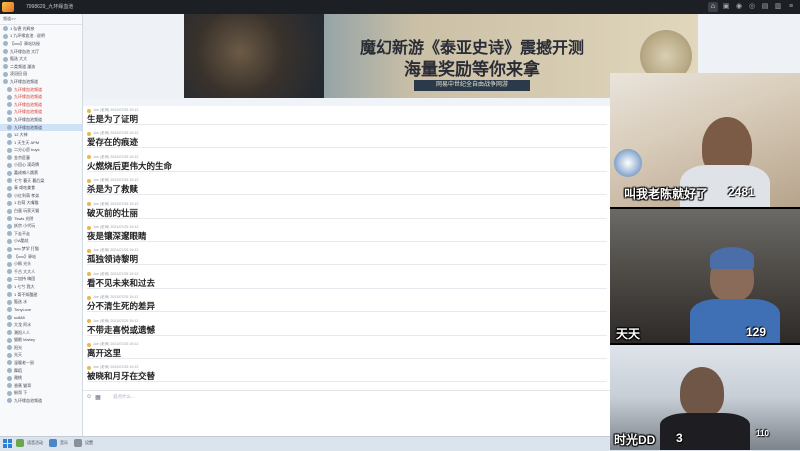 This screenshot has width=800, height=451. I want to click on taskbar-item-music: 音乐, so click(64, 443).